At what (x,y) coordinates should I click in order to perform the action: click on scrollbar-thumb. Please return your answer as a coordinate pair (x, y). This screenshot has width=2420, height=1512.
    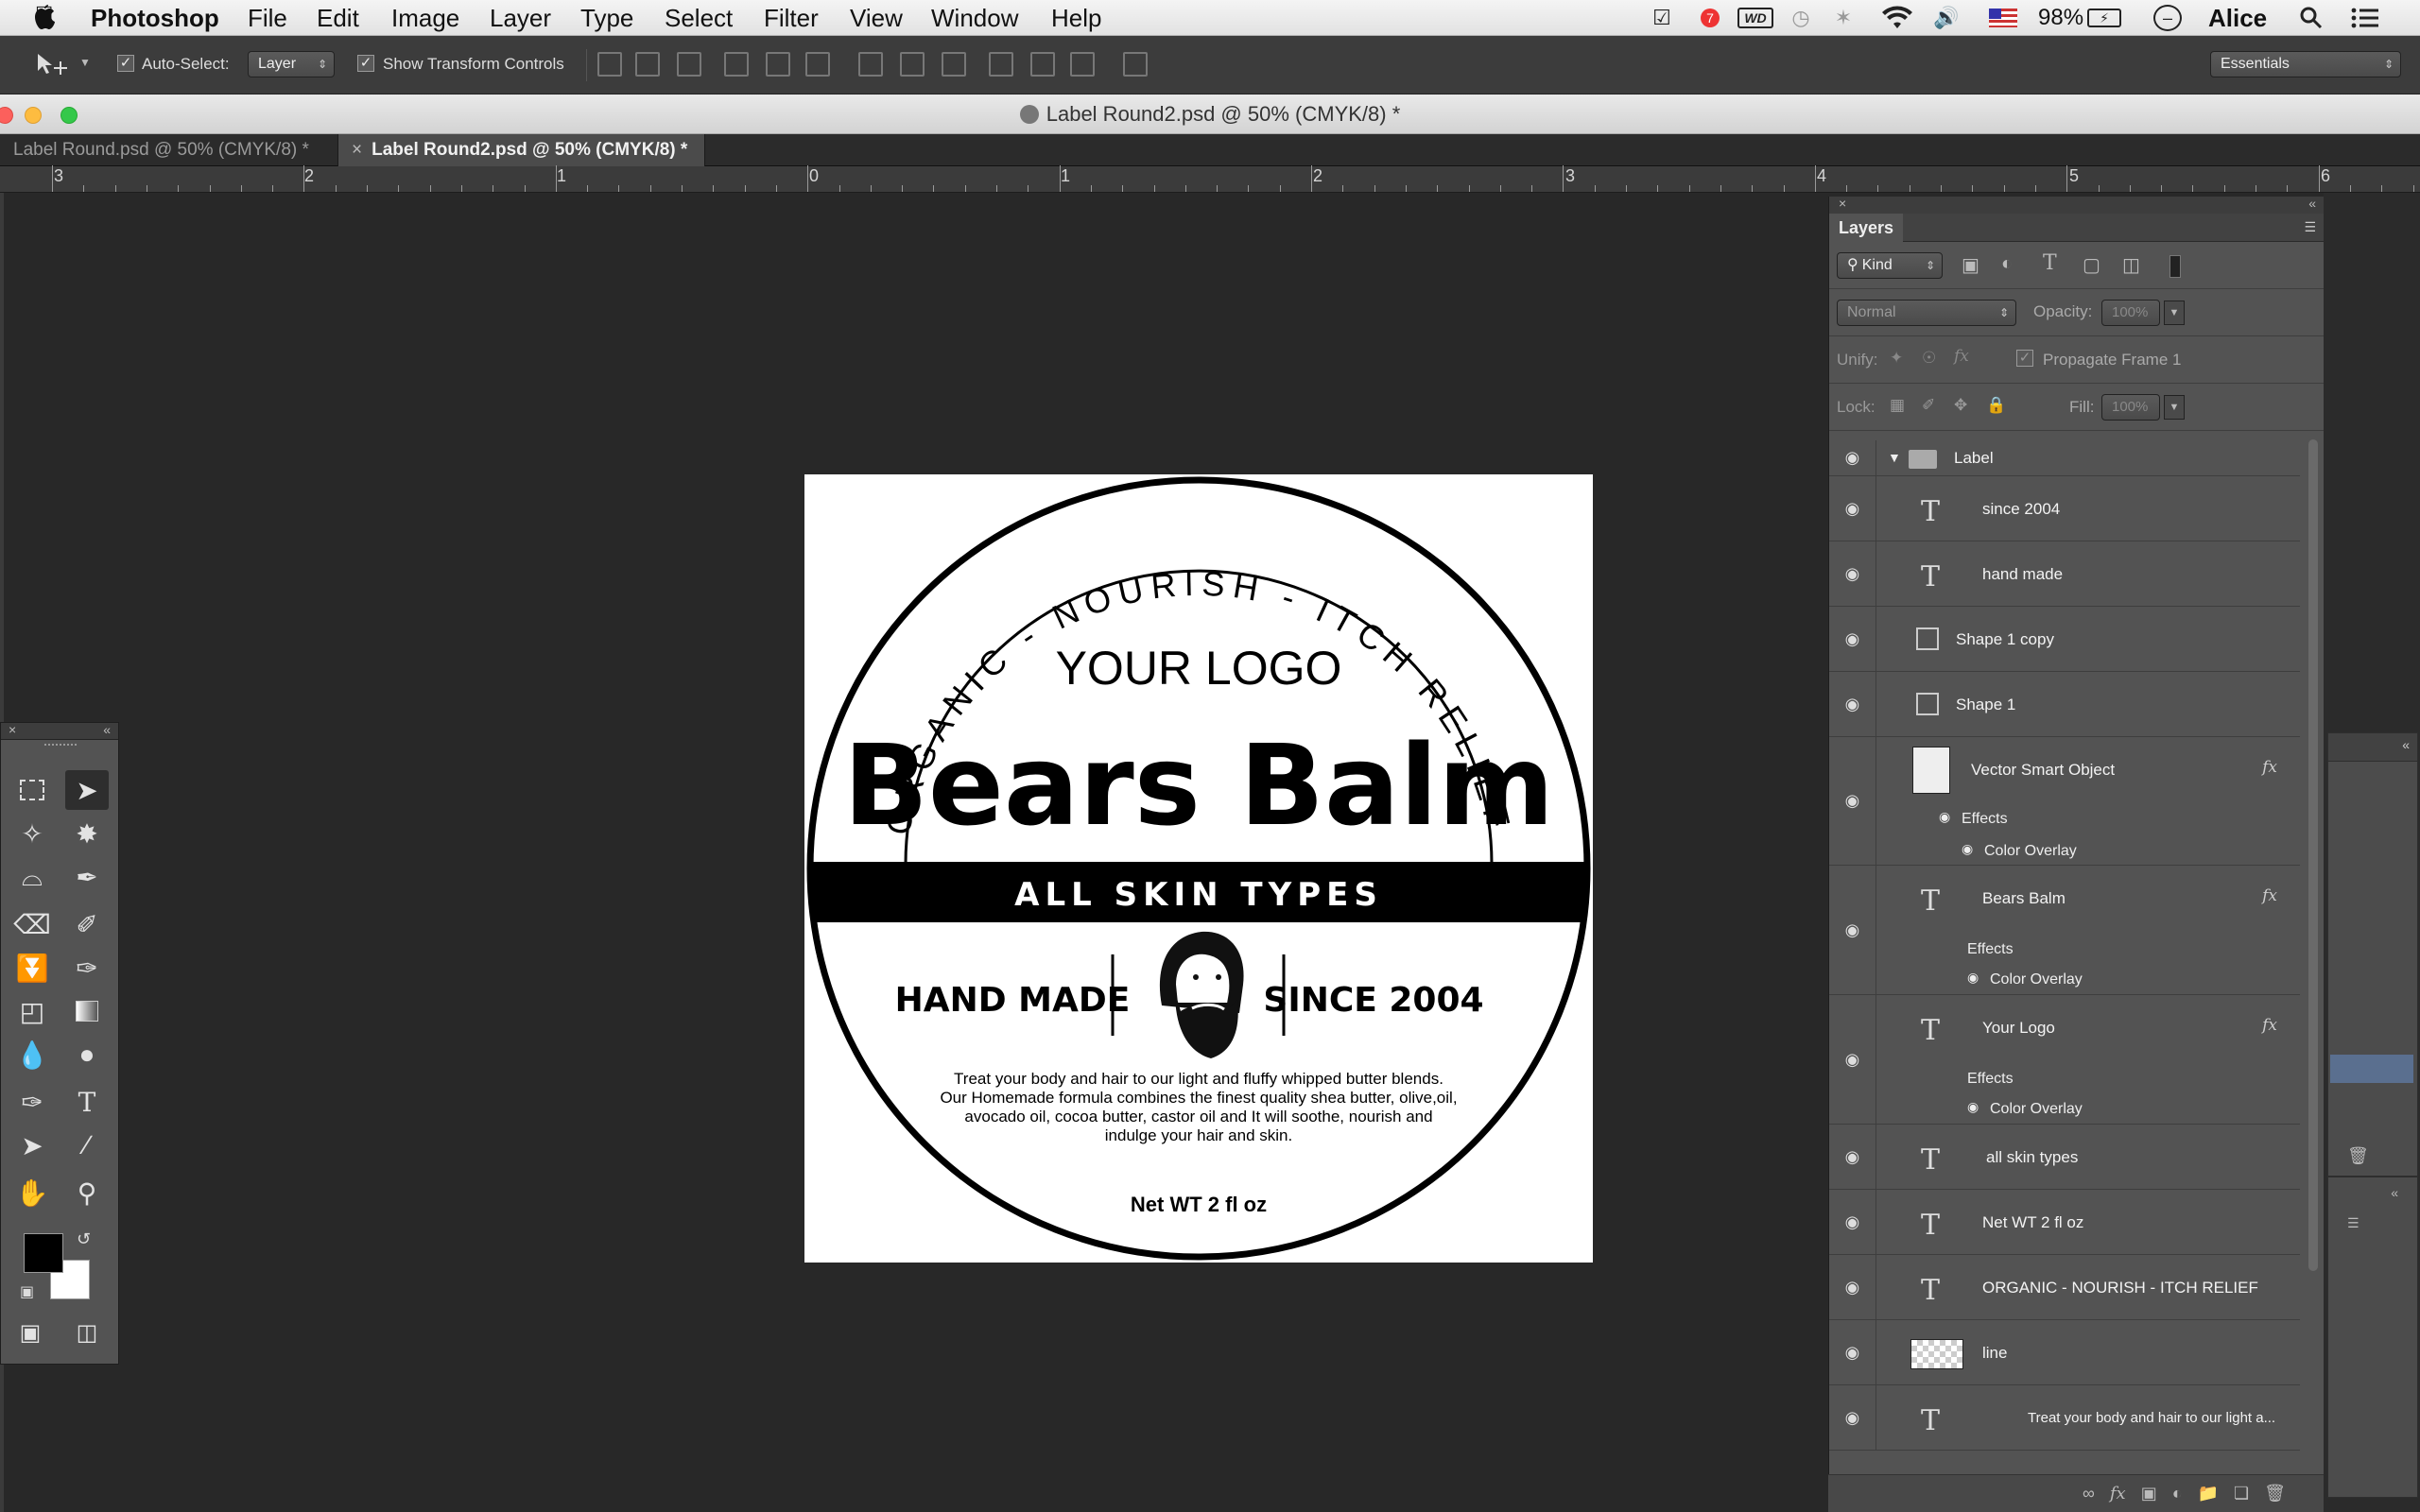
    Looking at the image, I should click on (2313, 855).